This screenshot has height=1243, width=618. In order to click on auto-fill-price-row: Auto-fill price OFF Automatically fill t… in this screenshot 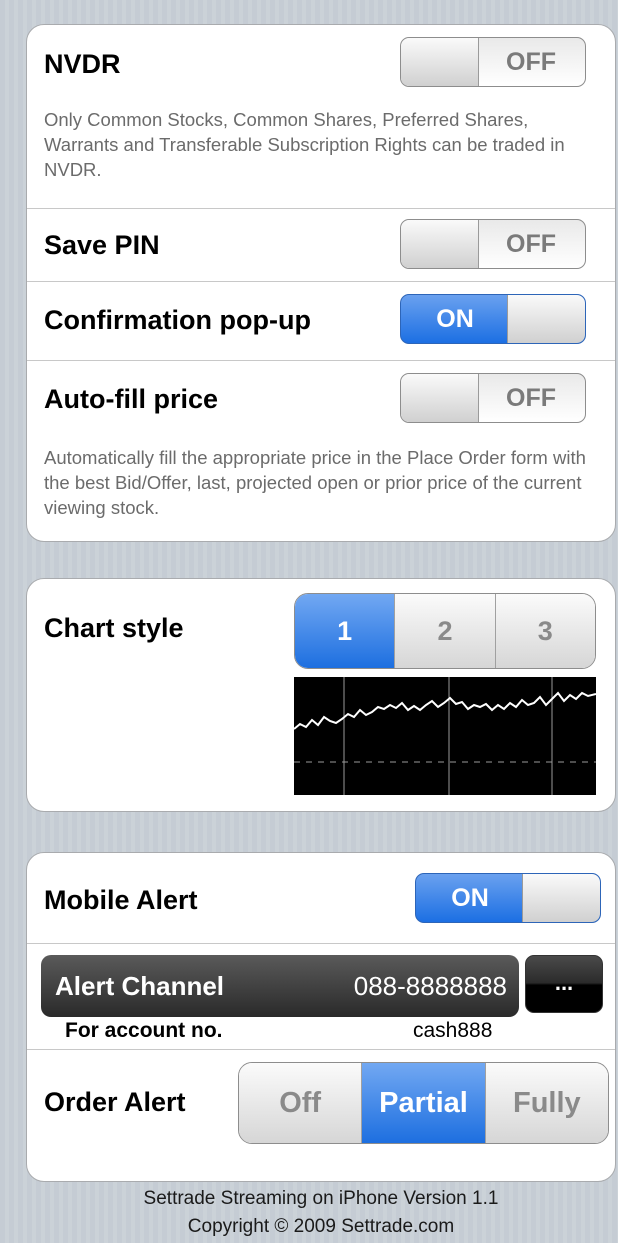, I will do `click(321, 451)`.